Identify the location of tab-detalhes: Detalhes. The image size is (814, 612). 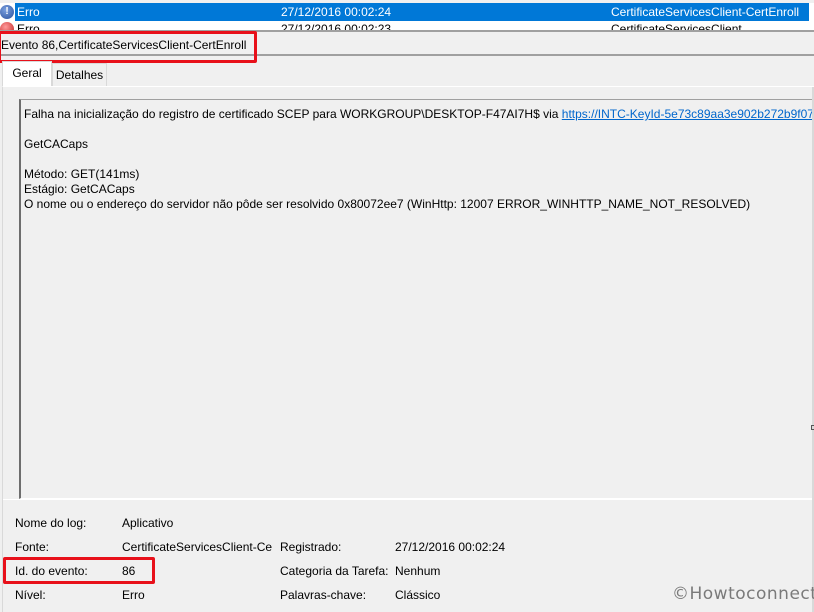
(79, 74).